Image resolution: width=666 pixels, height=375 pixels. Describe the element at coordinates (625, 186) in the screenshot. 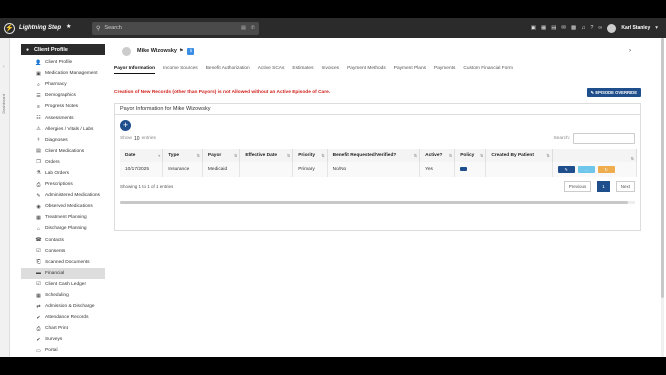

I see `next-page-button: Next` at that location.